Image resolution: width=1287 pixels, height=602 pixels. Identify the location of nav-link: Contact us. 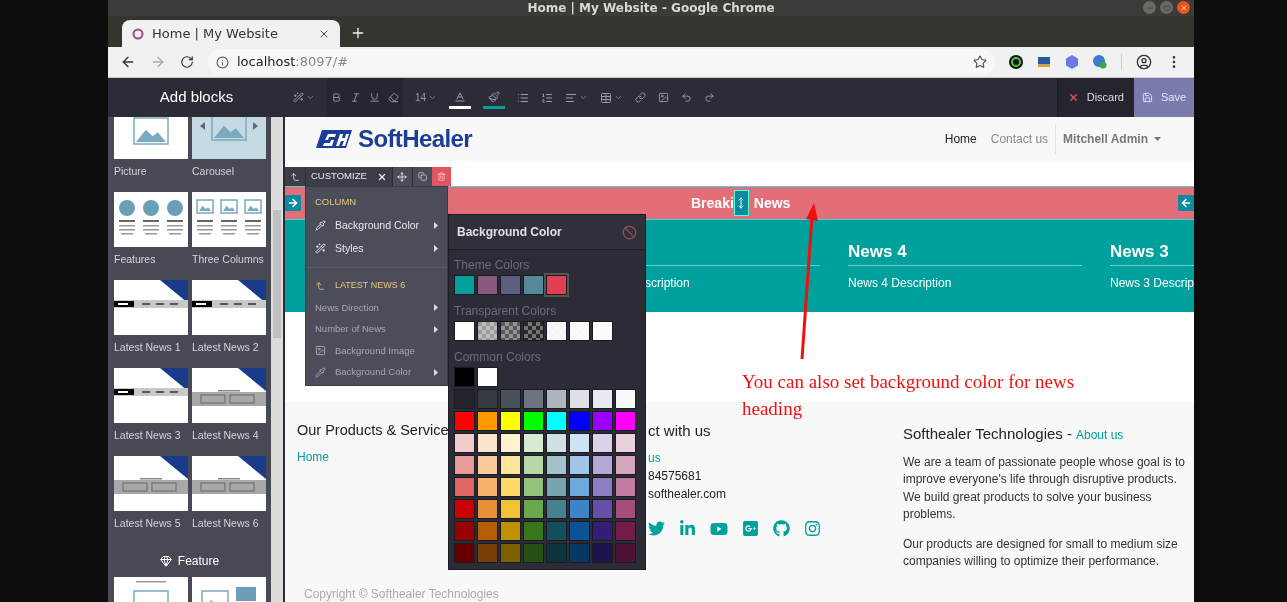
(1019, 139).